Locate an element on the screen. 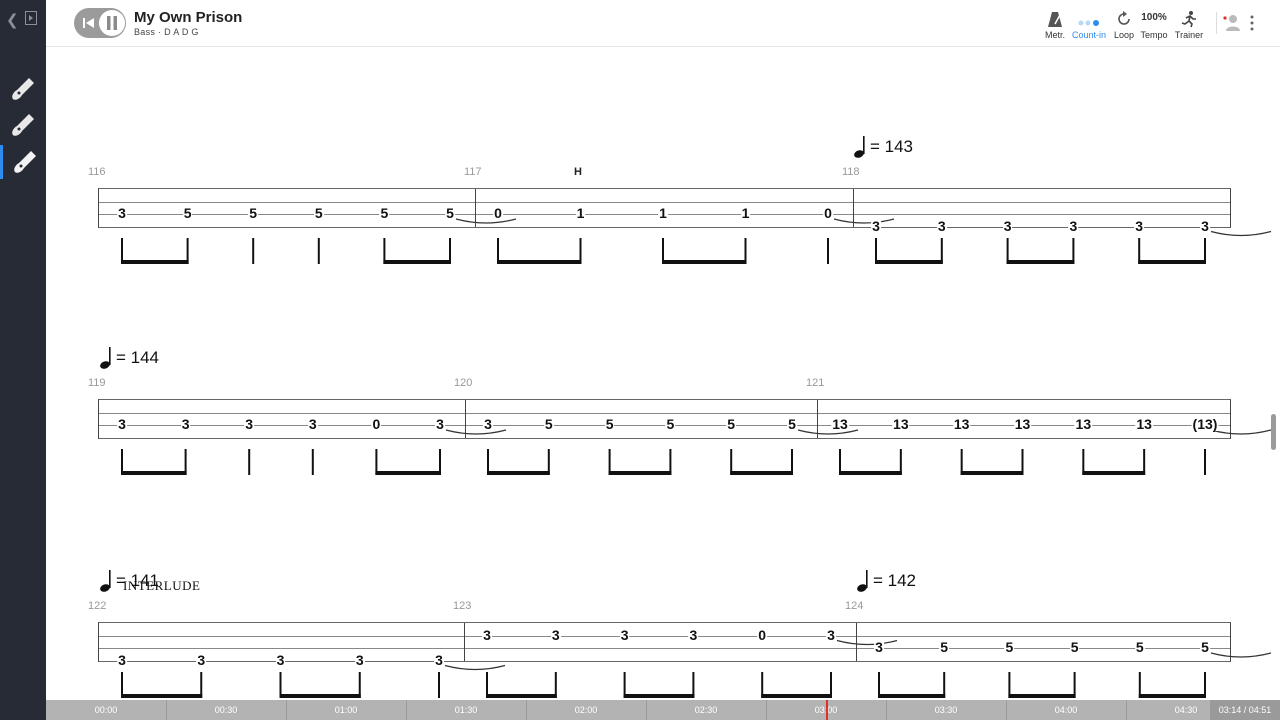  song-title: My Own Prison is located at coordinates (188, 17).